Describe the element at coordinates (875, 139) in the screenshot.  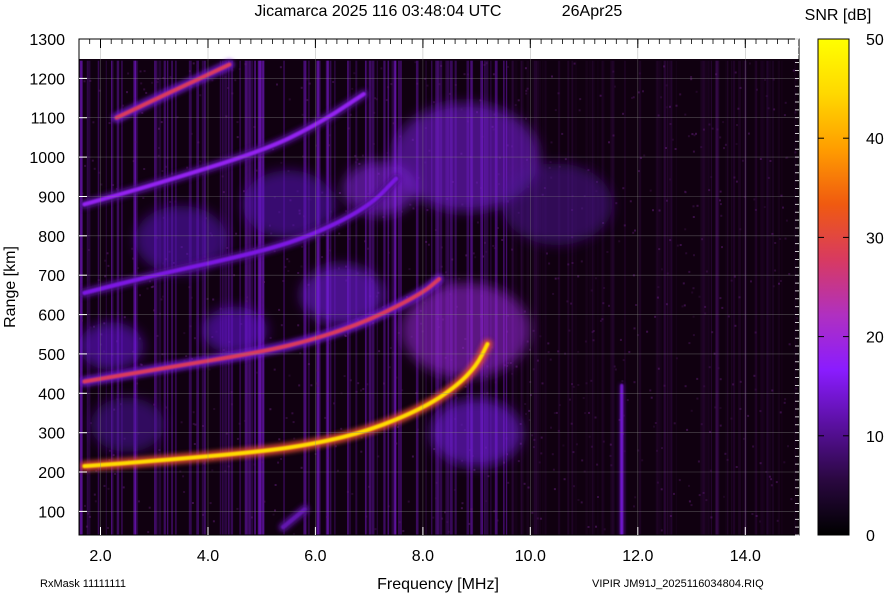
I see `colorbar-tick-label: 40` at that location.